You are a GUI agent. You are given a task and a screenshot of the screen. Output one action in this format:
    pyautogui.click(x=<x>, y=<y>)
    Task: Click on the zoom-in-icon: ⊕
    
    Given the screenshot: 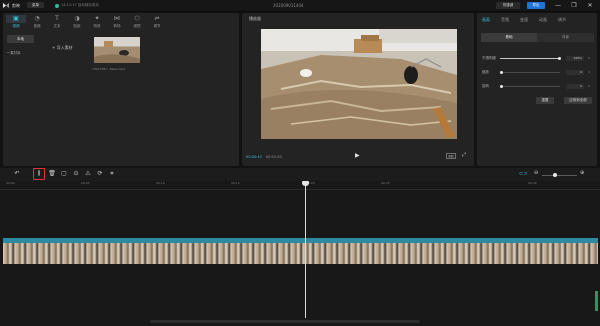 What is the action you would take?
    pyautogui.click(x=582, y=173)
    